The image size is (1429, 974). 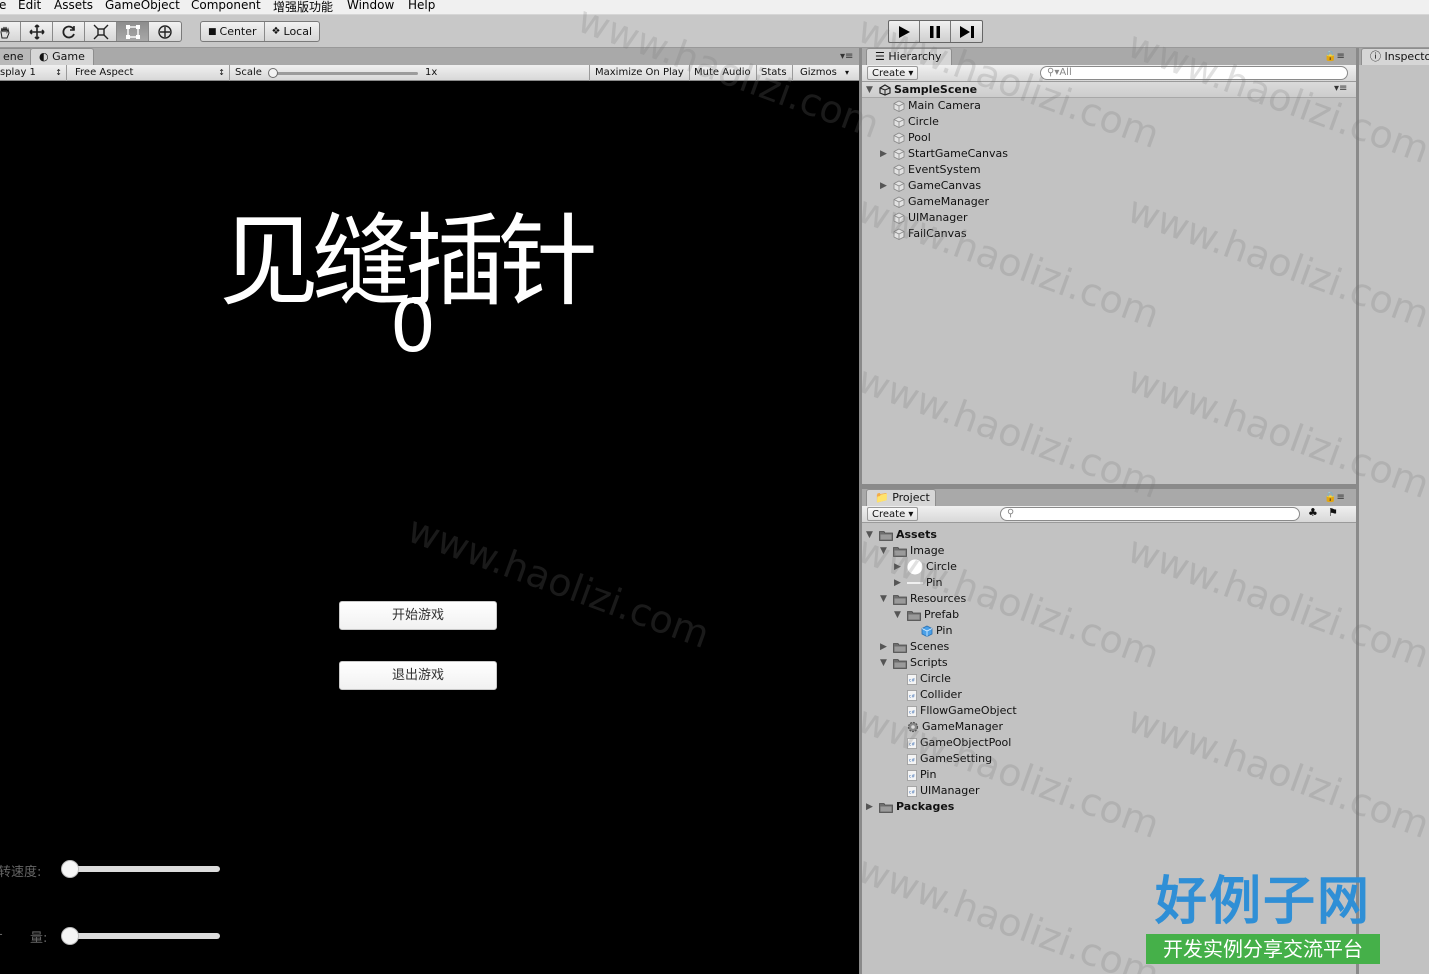 What do you see at coordinates (303, 7) in the screenshot?
I see `menu-enhanced: 增强版功能` at bounding box center [303, 7].